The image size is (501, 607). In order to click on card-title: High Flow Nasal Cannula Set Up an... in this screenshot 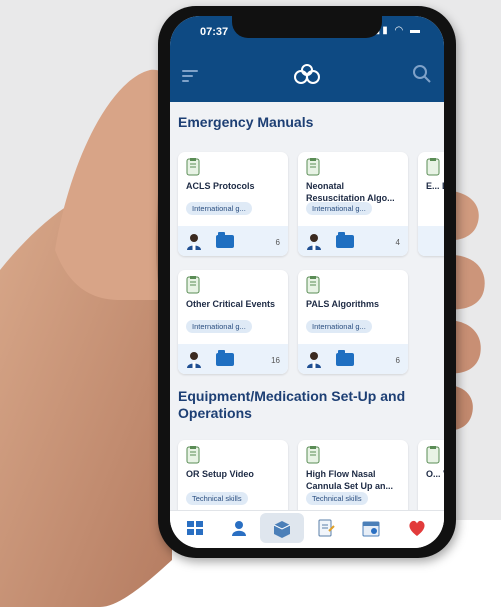, I will do `click(350, 480)`.